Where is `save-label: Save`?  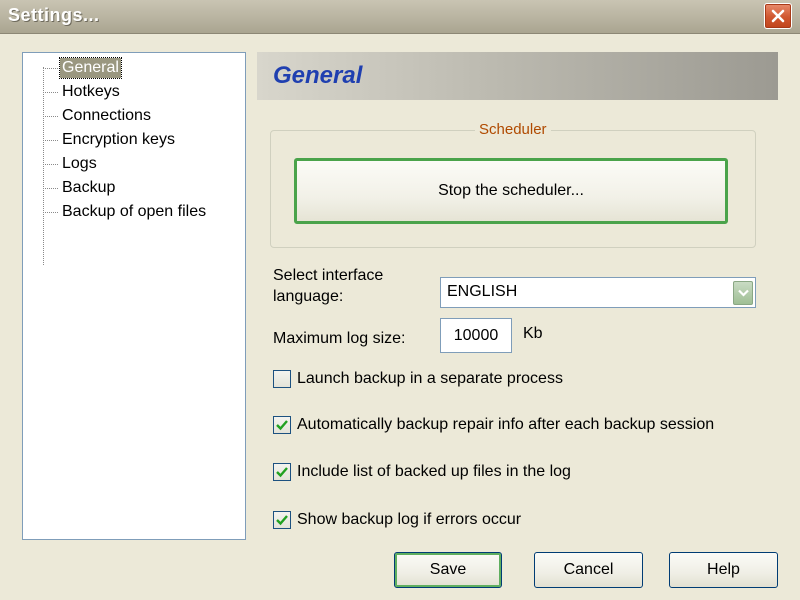 save-label: Save is located at coordinates (448, 569).